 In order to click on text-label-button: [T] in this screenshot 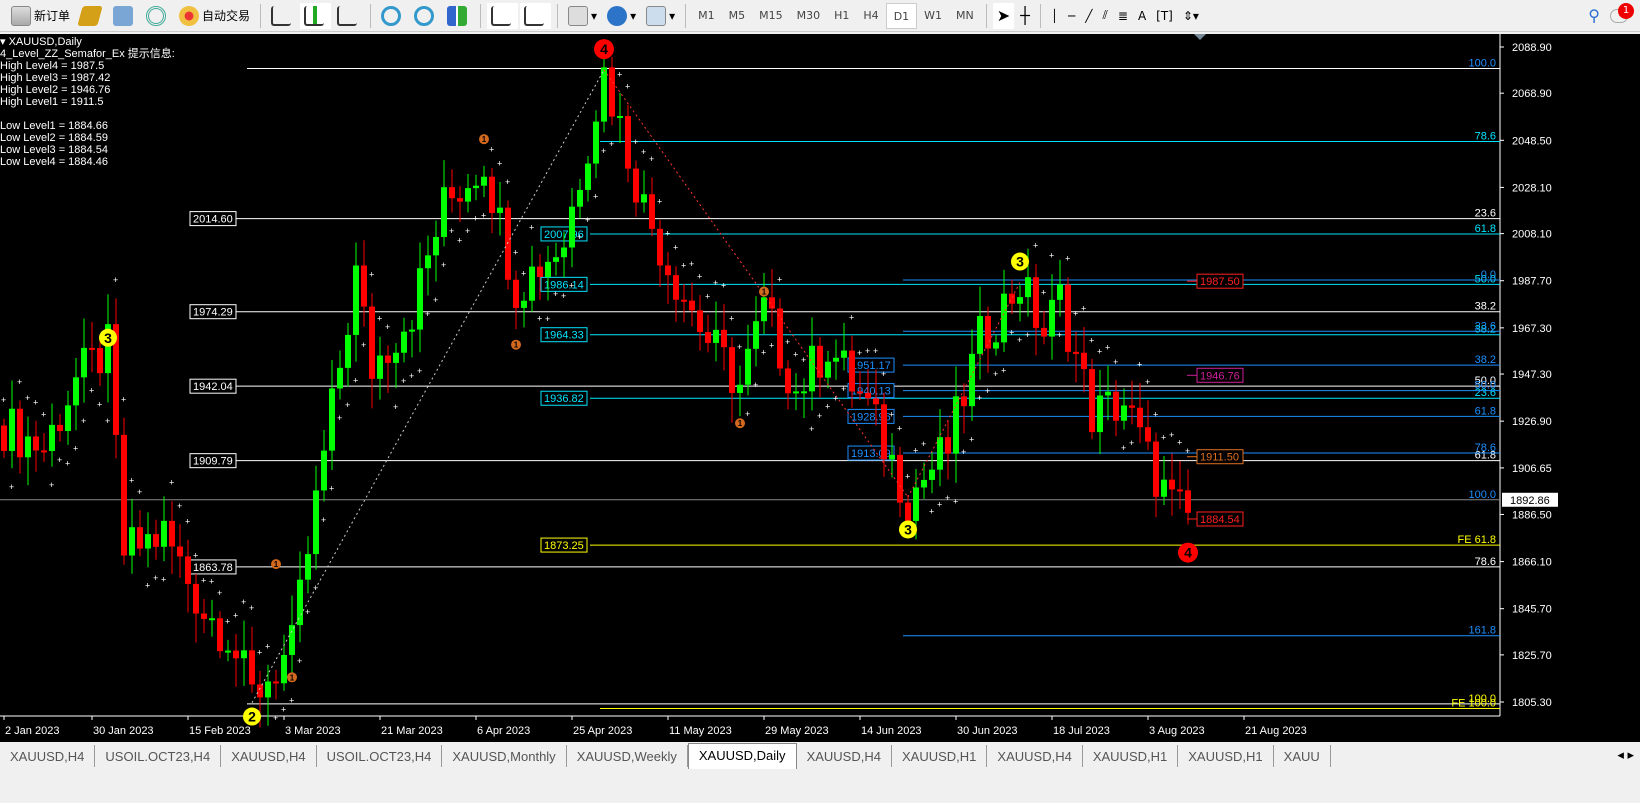, I will do `click(1164, 16)`.